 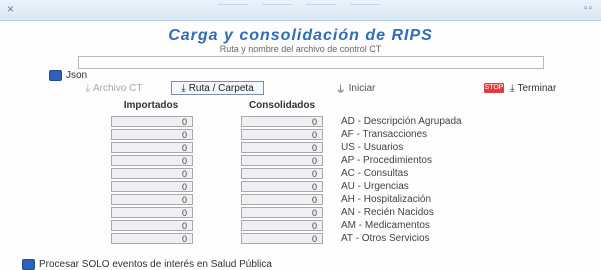 What do you see at coordinates (300, 10) in the screenshot?
I see `window-titlebar: × ▫▫` at bounding box center [300, 10].